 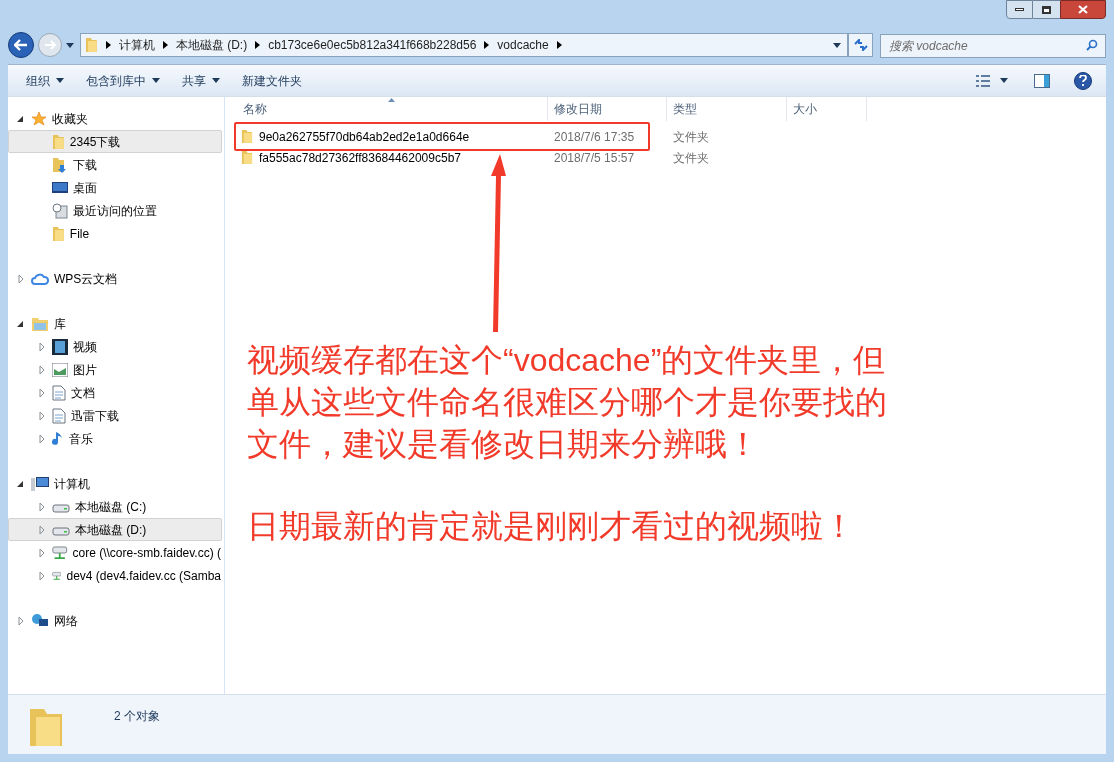 I want to click on address-field: 计算机 本地磁盘 (D:) cb173ce6e0ec5b812a341f668b228d56 vodcache, so click(x=464, y=45).